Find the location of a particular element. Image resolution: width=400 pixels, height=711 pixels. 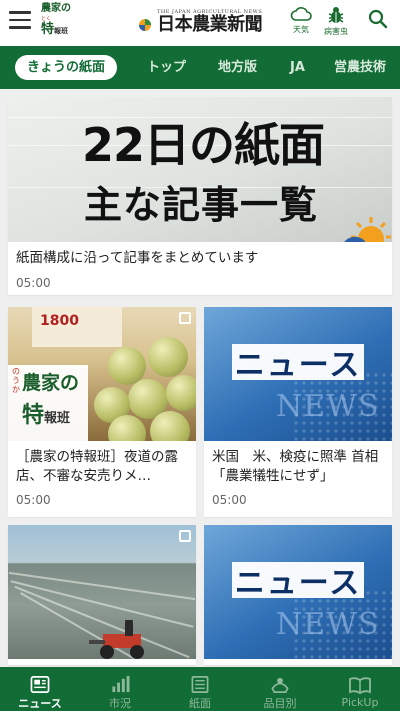

tokuho-logo-line3: 特報班 is located at coordinates (54, 30).